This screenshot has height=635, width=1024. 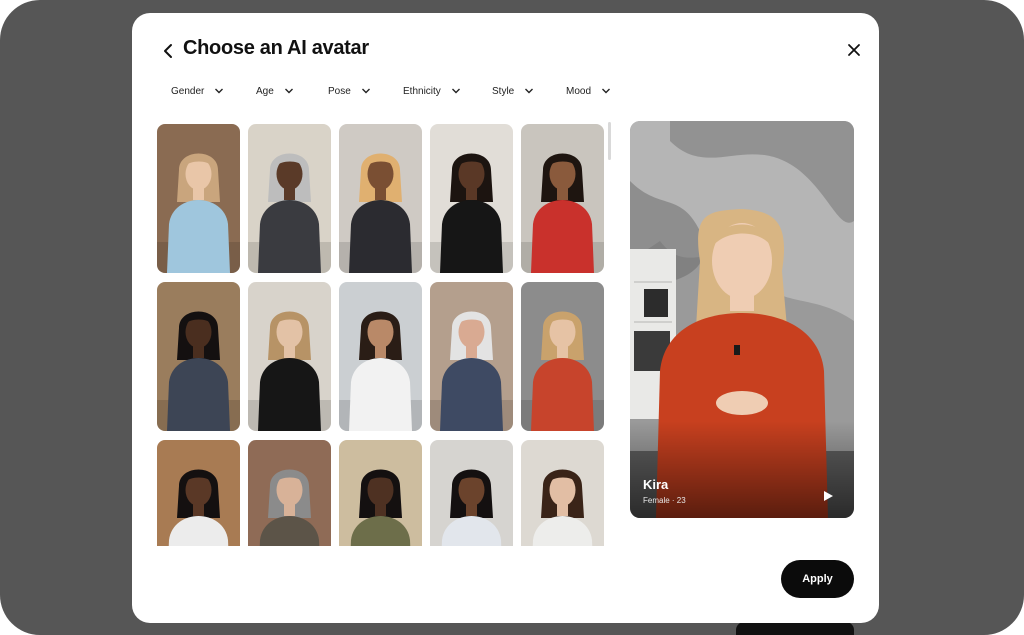 I want to click on filter-pose: Pose, so click(x=349, y=91).